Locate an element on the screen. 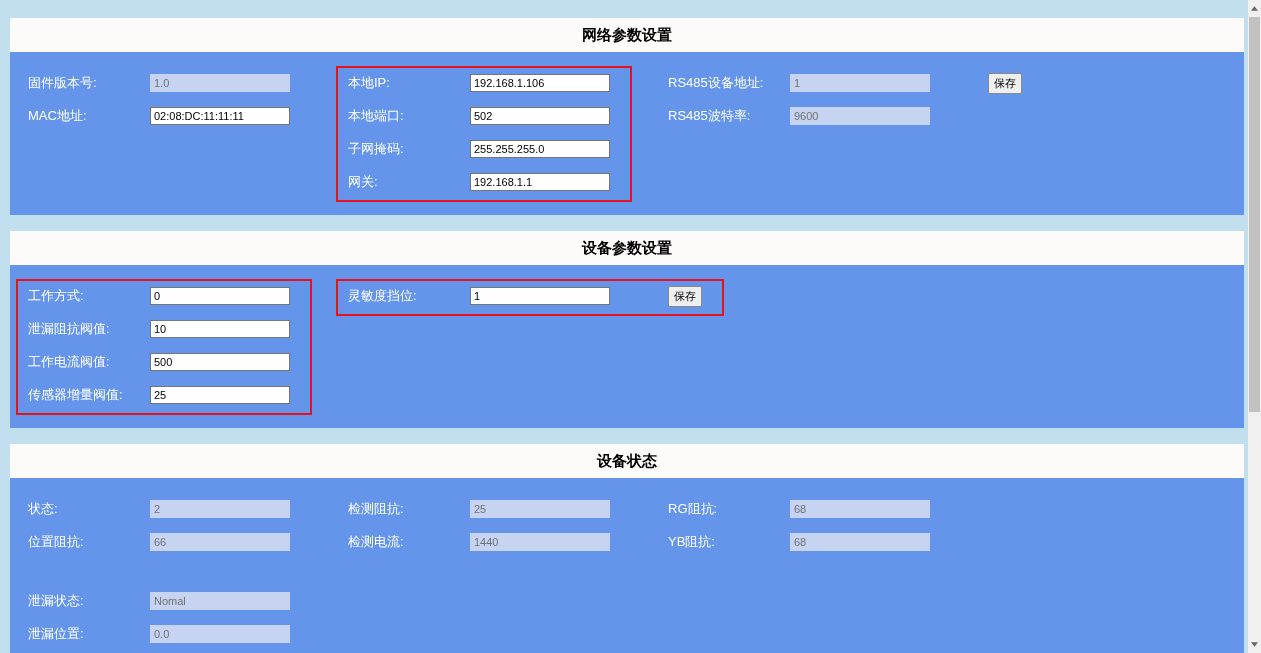 The width and height of the screenshot is (1261, 653). field-label: 状态: is located at coordinates (43, 509).